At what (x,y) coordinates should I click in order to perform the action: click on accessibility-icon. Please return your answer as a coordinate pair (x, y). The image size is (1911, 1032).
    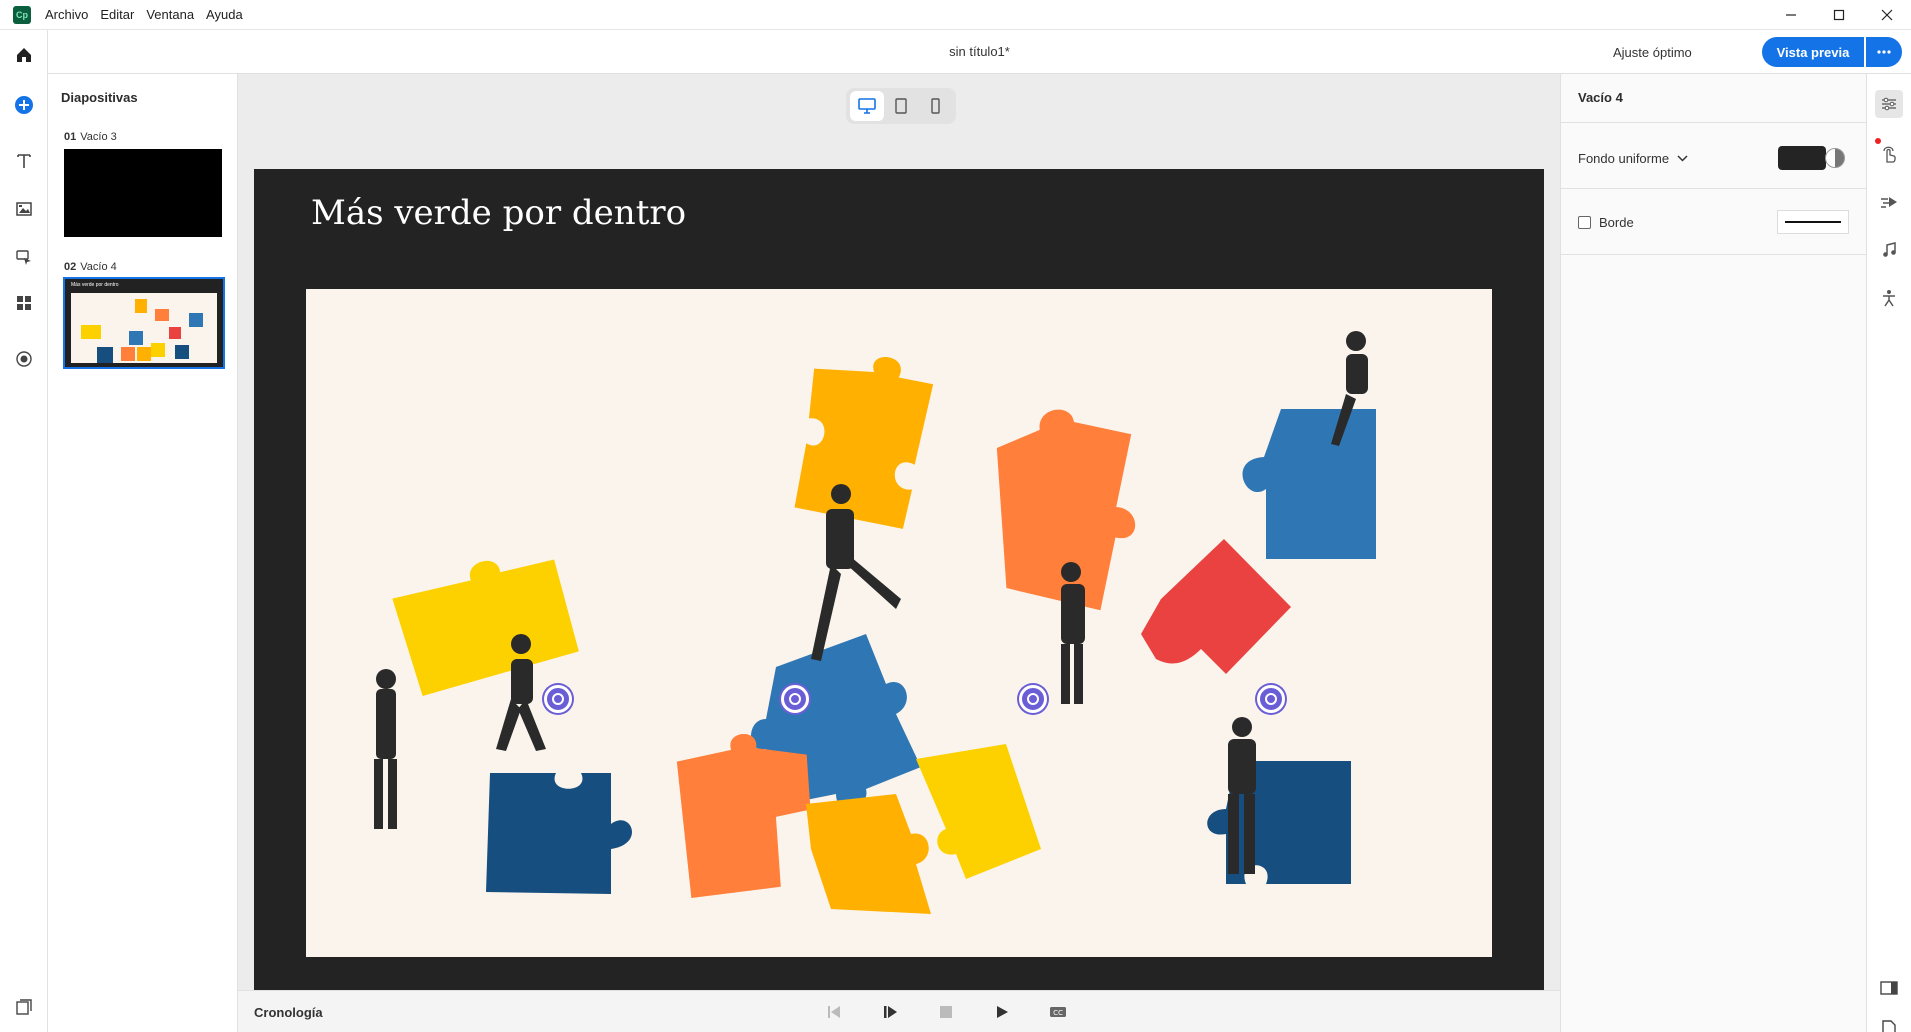
    Looking at the image, I should click on (1889, 298).